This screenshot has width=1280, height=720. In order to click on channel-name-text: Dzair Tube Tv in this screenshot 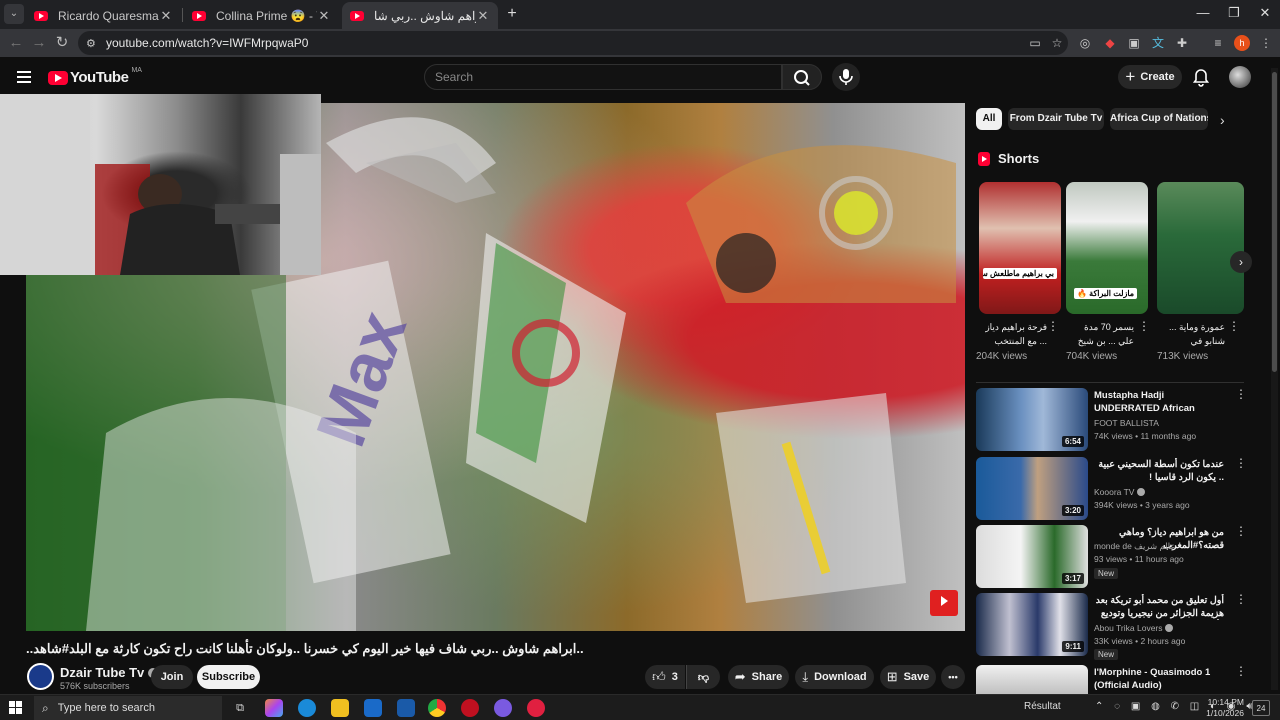, I will do `click(102, 672)`.